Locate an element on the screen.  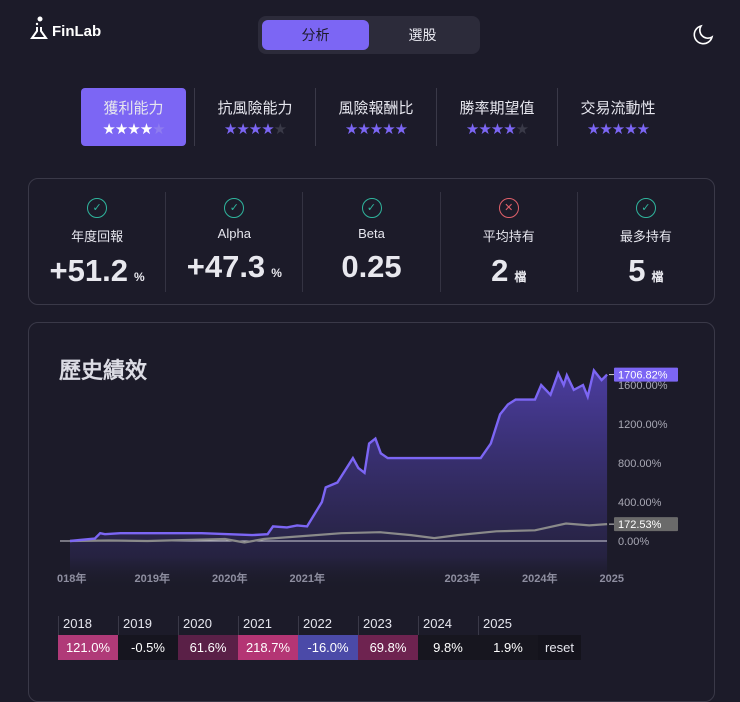
year-cell: 2021 218.7% is located at coordinates (268, 638).